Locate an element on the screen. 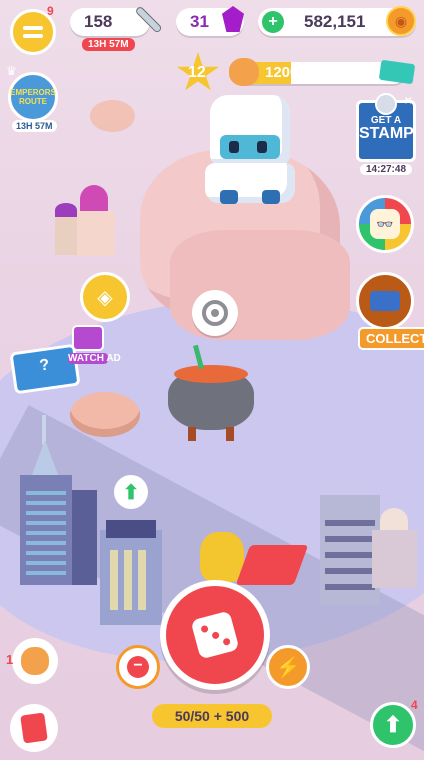 This screenshot has height=760, width=424. emperors-route-button: EMPERORS ROUTE is located at coordinates (33, 97).